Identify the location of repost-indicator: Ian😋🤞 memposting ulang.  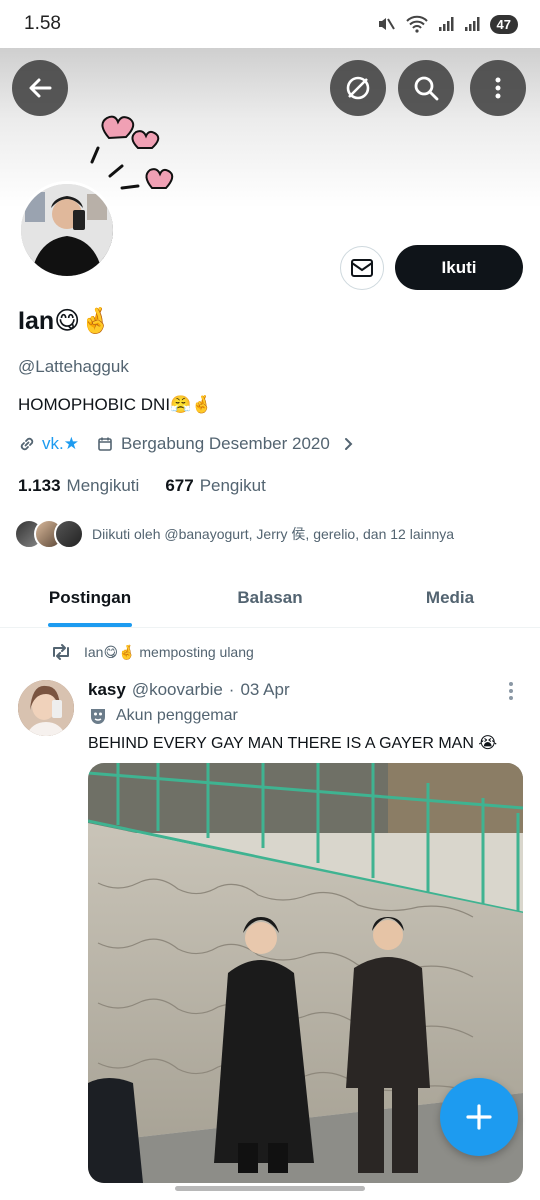
(152, 652).